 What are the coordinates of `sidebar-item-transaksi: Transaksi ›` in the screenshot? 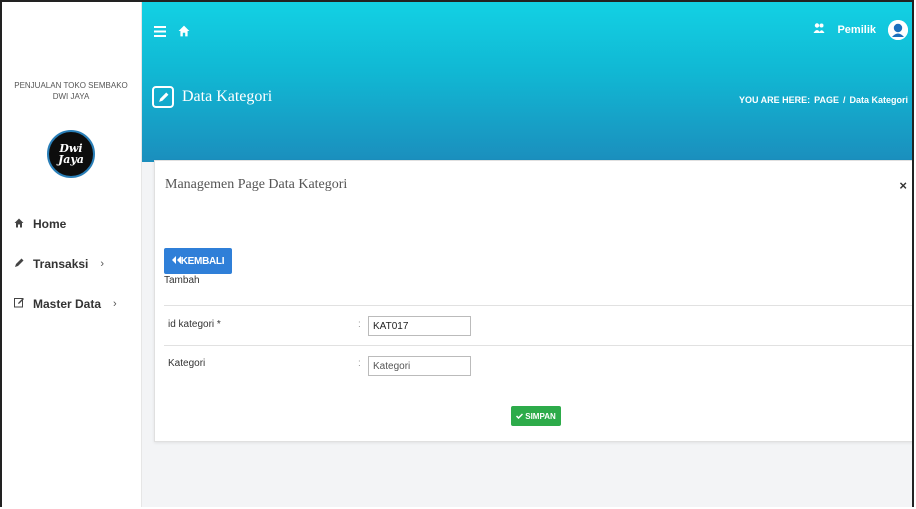 It's located at (71, 264).